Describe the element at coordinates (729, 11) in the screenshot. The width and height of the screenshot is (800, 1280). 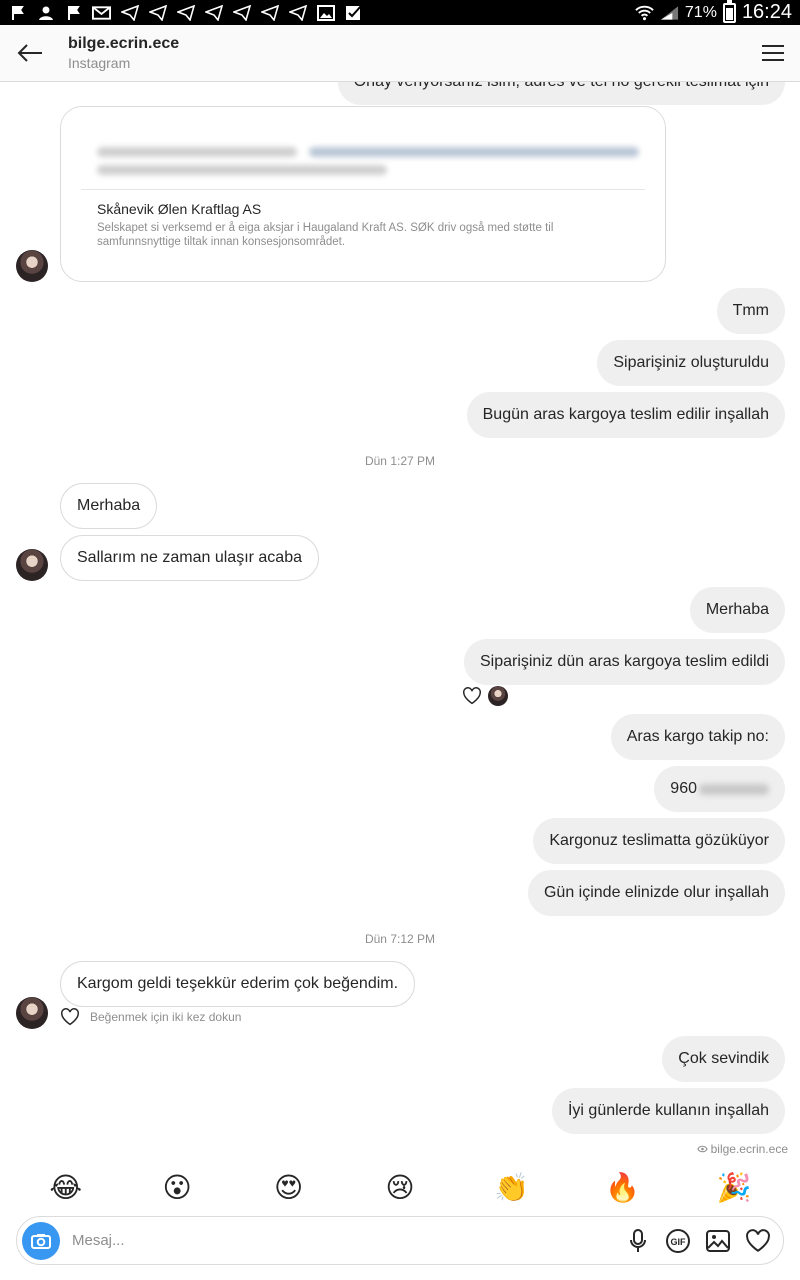
I see `battery-icon` at that location.